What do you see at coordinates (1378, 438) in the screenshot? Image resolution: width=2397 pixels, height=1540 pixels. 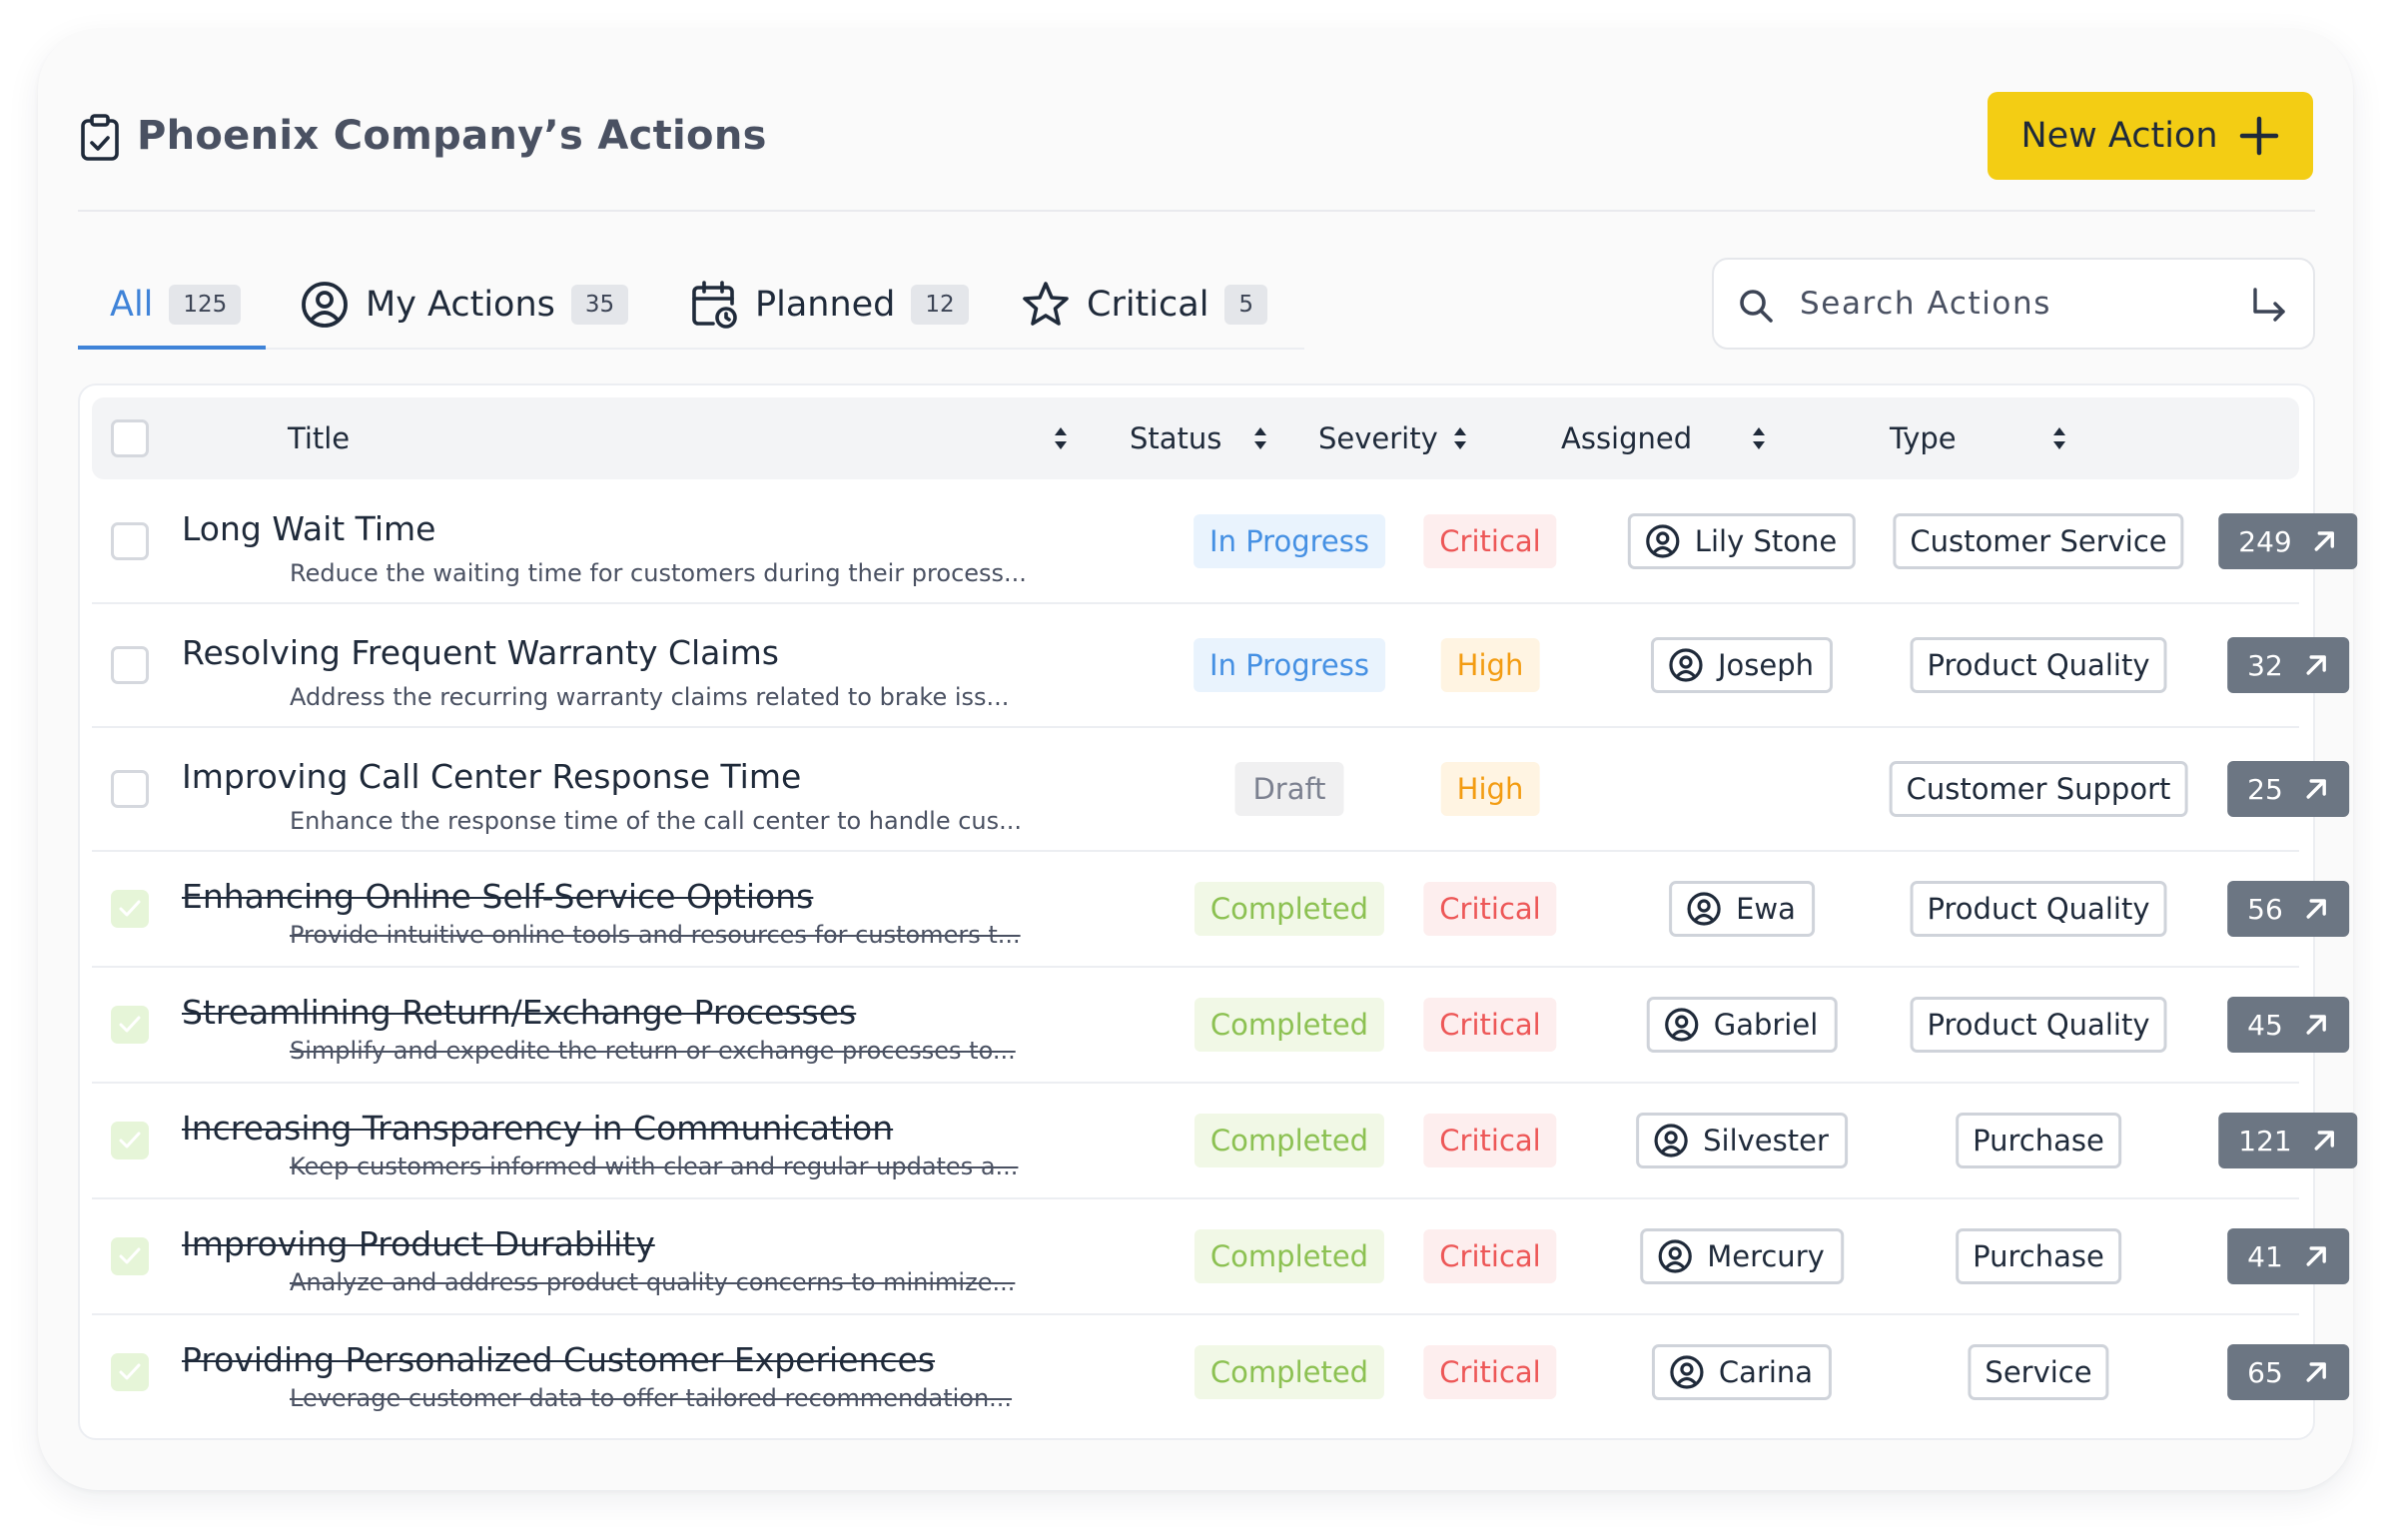 I see `column-header-severity: Severity` at bounding box center [1378, 438].